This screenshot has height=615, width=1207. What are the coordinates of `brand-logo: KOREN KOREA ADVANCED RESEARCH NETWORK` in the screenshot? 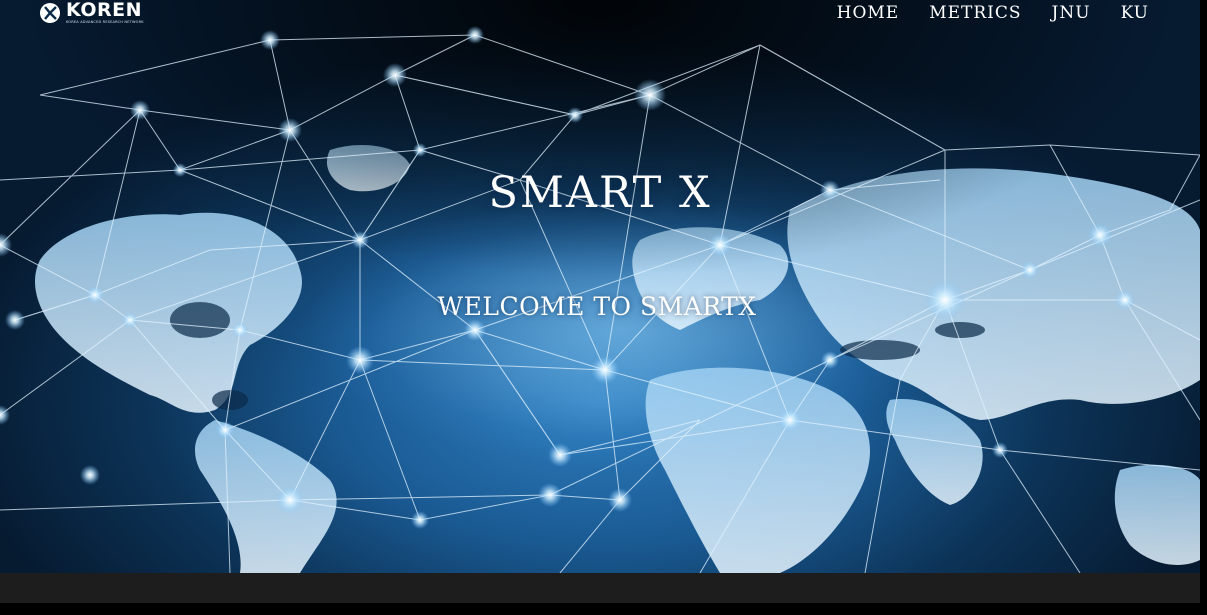 It's located at (91, 13).